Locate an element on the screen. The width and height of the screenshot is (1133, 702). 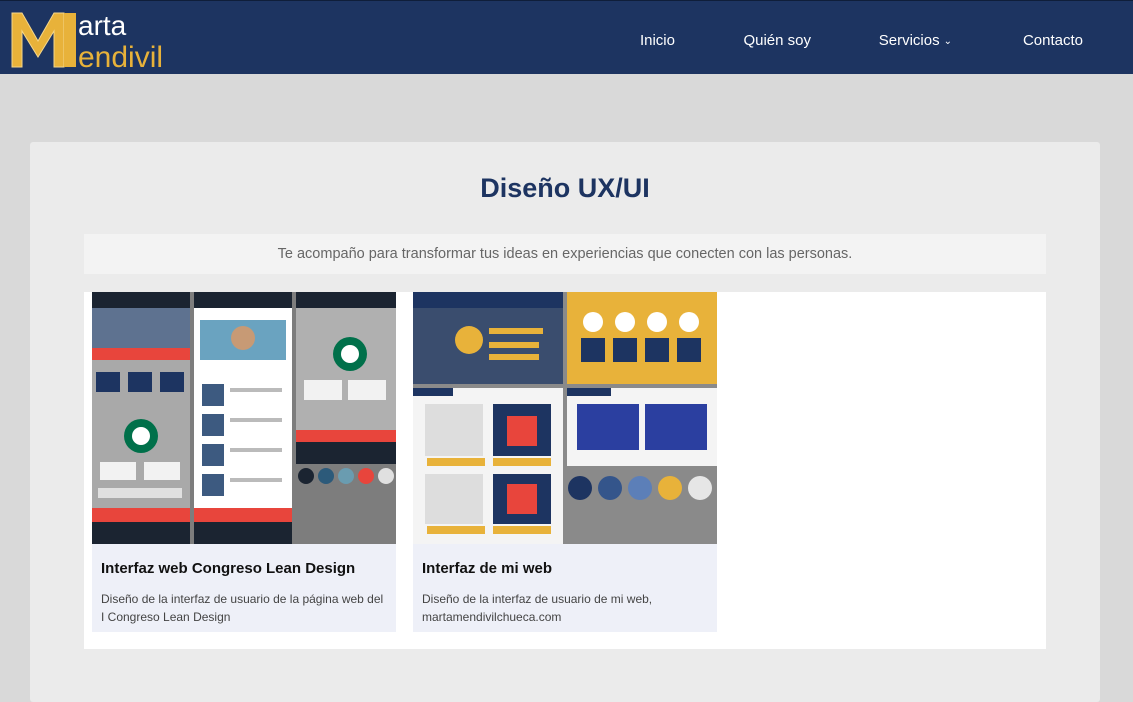
congreso-mockup-image is located at coordinates (244, 418).